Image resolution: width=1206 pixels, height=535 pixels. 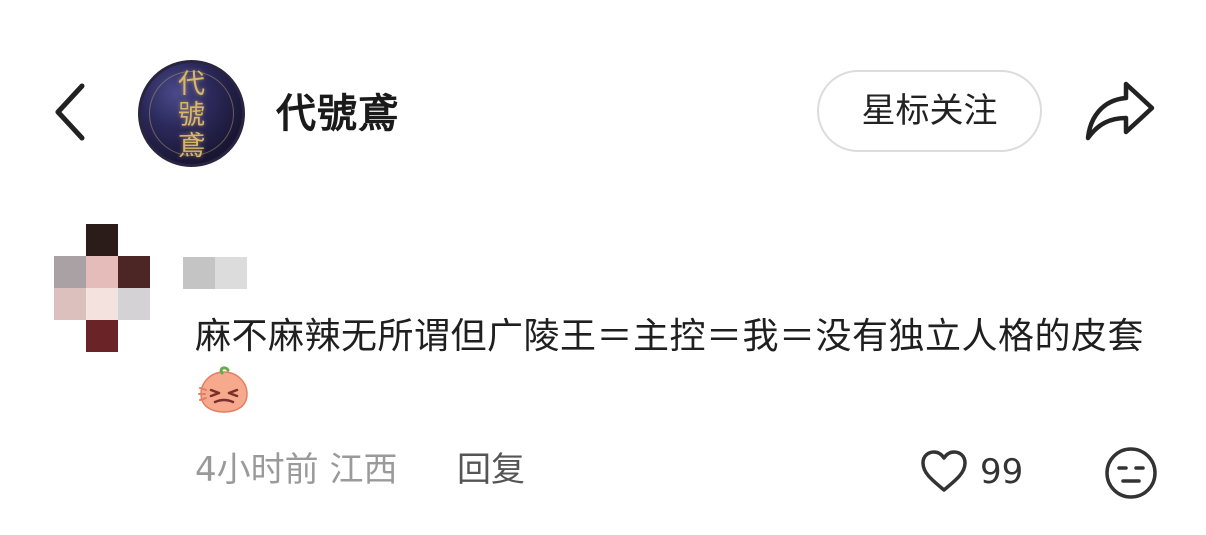 I want to click on commenter-name-redacted, so click(x=215, y=273).